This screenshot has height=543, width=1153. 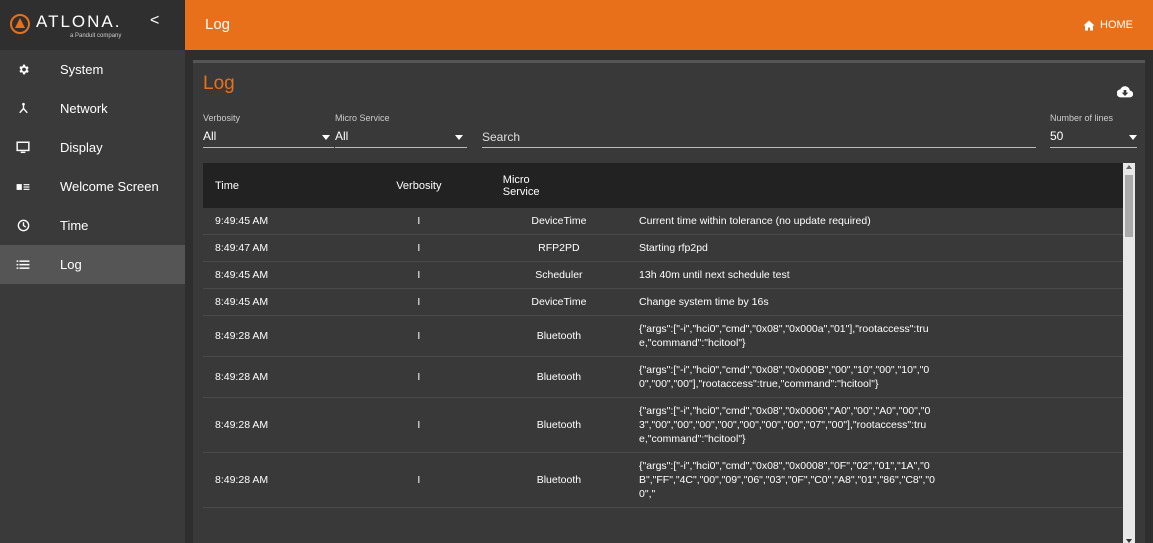 What do you see at coordinates (79, 21) in the screenshot?
I see `brand-name: ATLONA.` at bounding box center [79, 21].